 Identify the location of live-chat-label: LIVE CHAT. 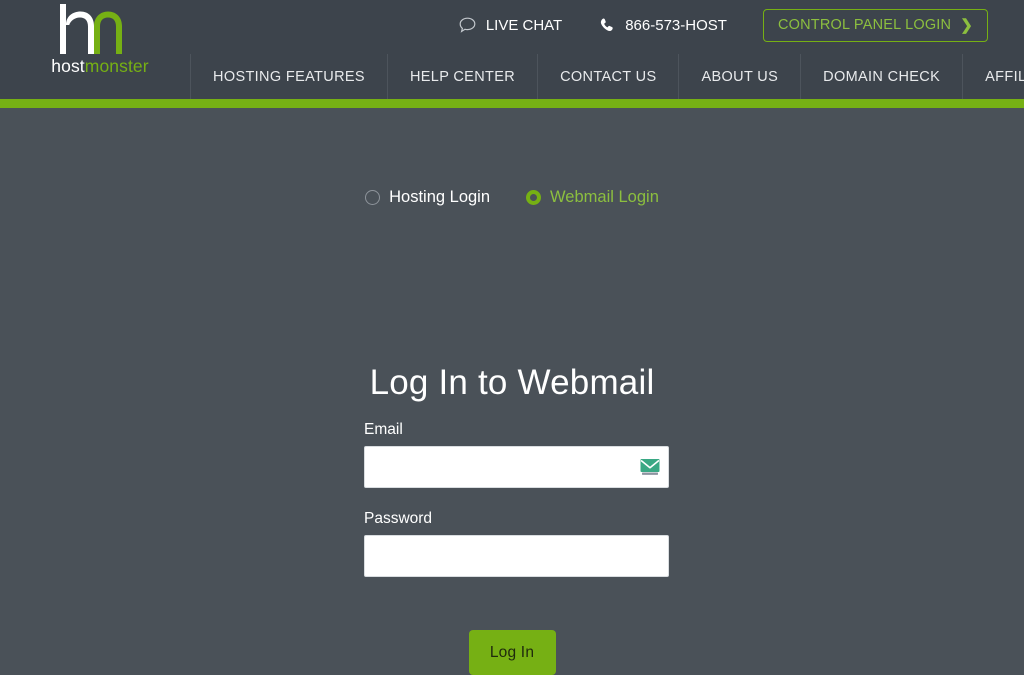
(524, 25).